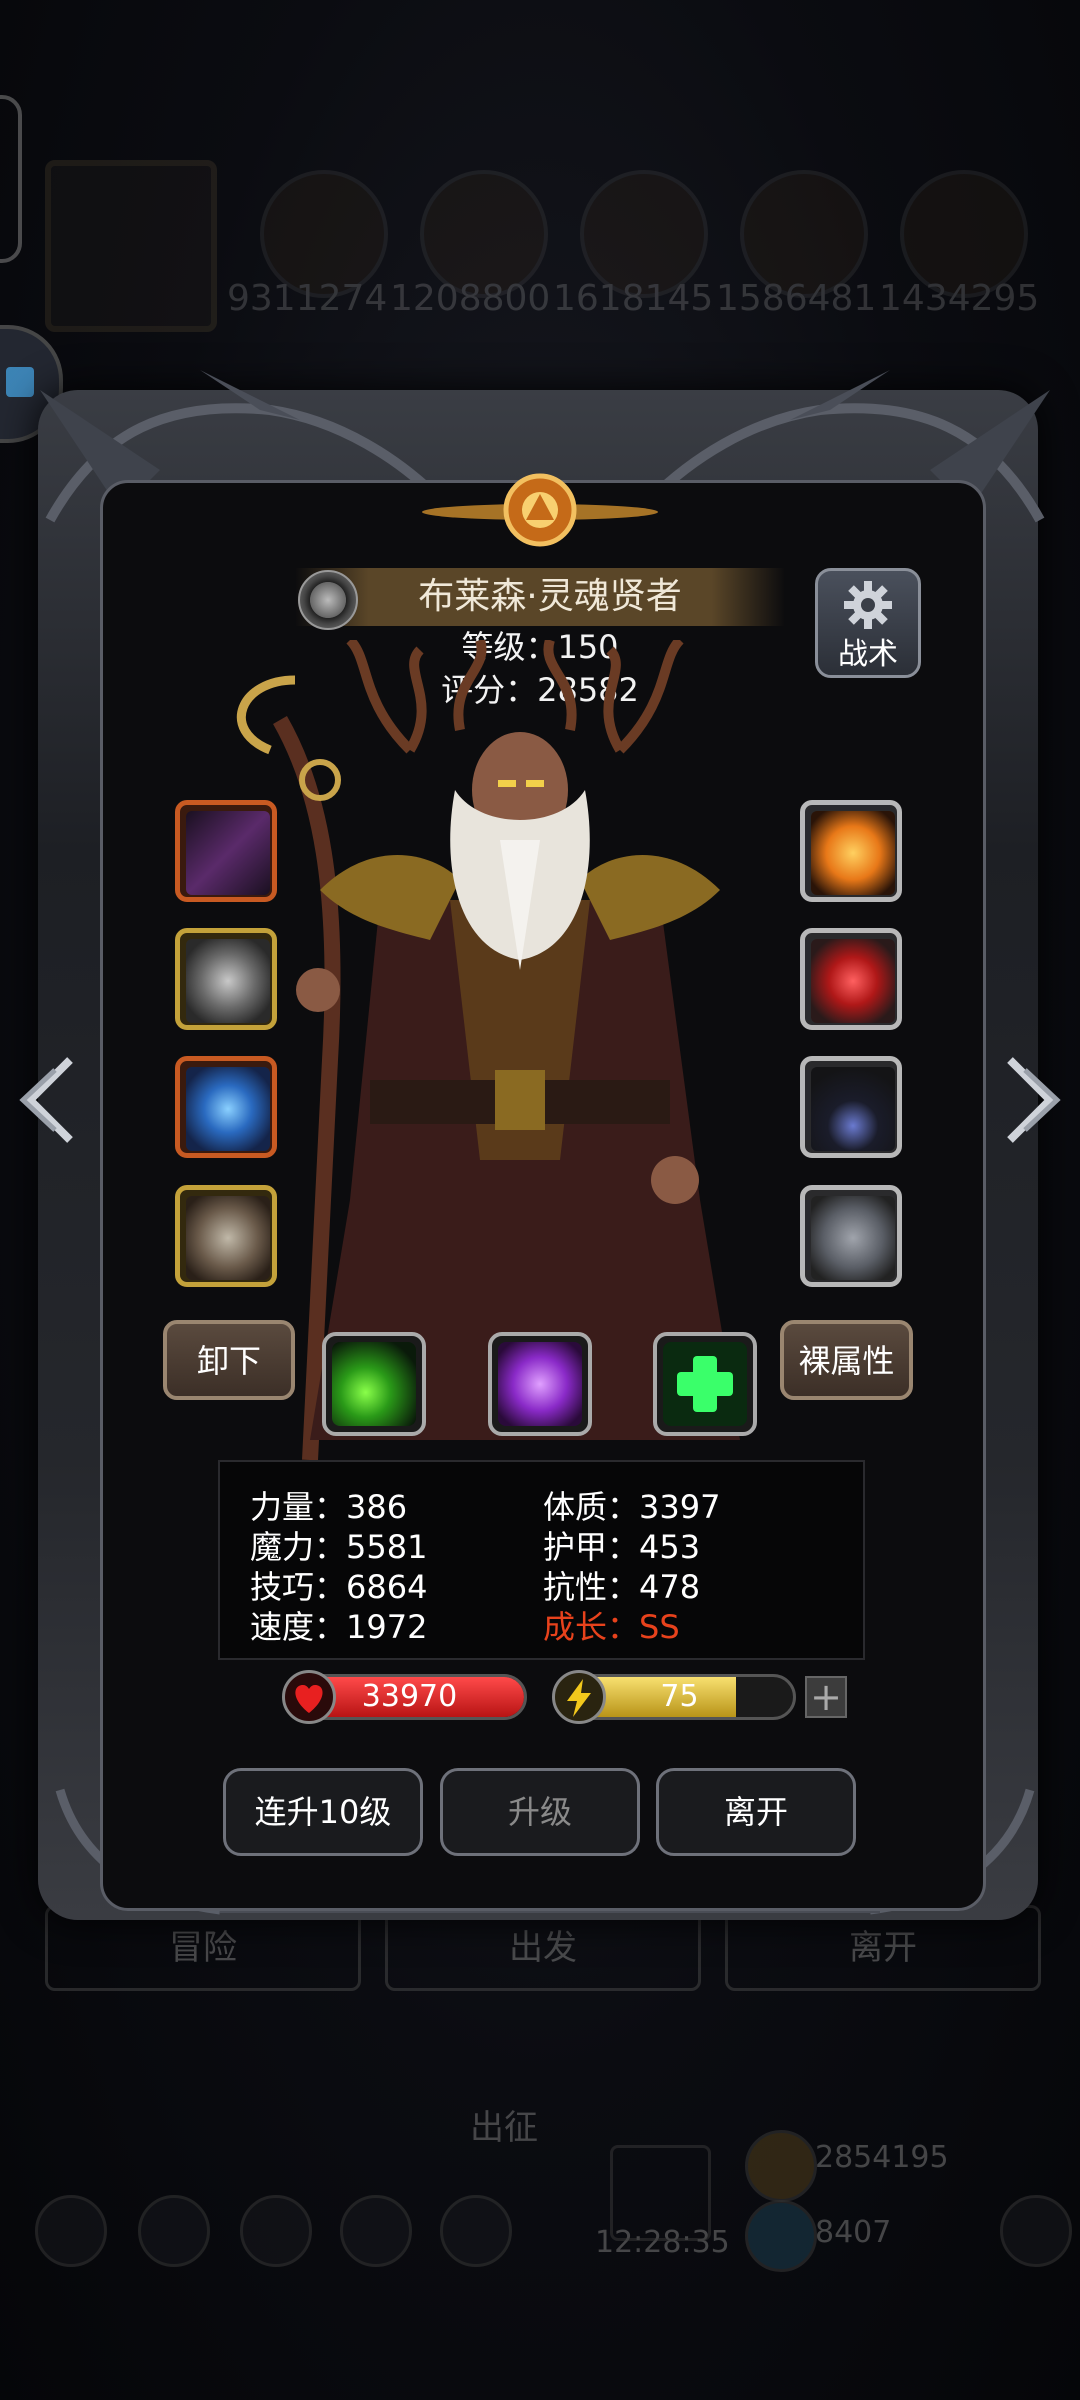 The width and height of the screenshot is (1080, 2400). What do you see at coordinates (504, 2128) in the screenshot?
I see `background-expedition-label: 出征` at bounding box center [504, 2128].